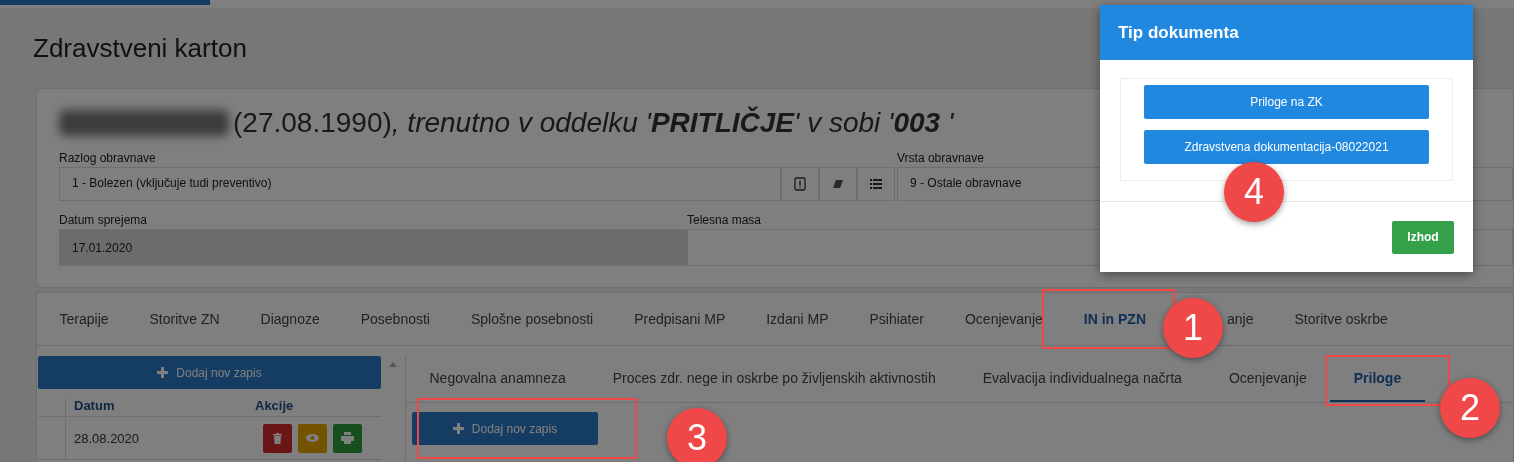  I want to click on patient-heading-text: ', so click(950, 123).